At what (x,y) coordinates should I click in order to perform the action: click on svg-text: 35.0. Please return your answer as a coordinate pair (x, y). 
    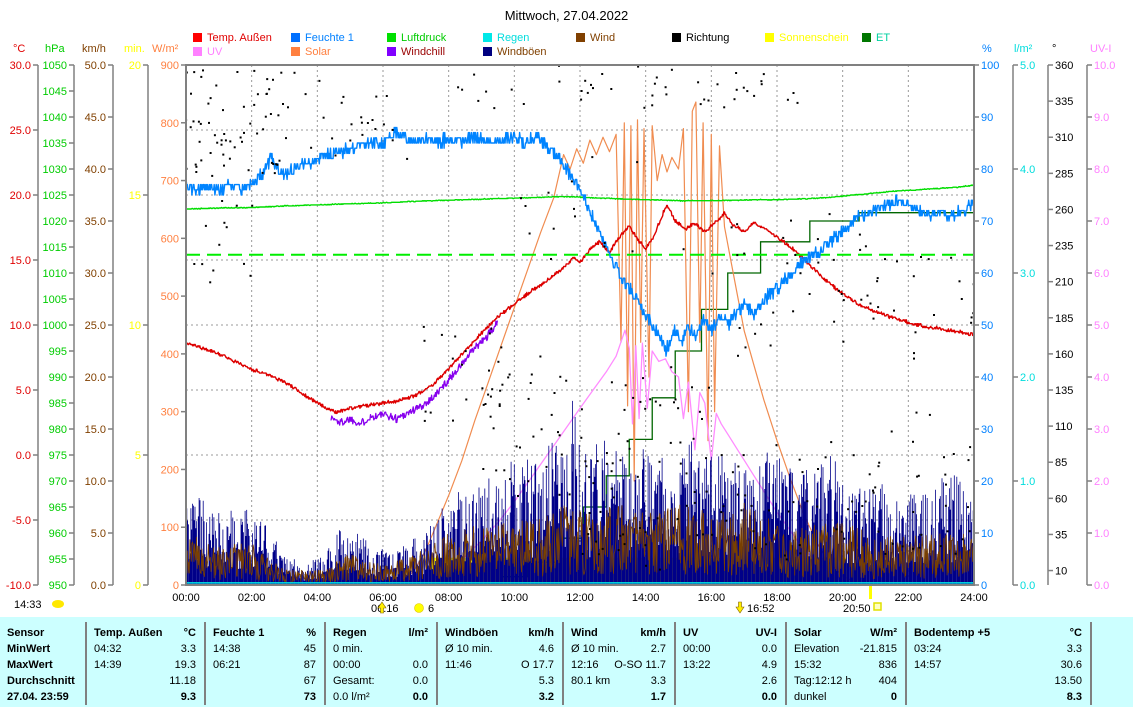
    Looking at the image, I should click on (95, 222).